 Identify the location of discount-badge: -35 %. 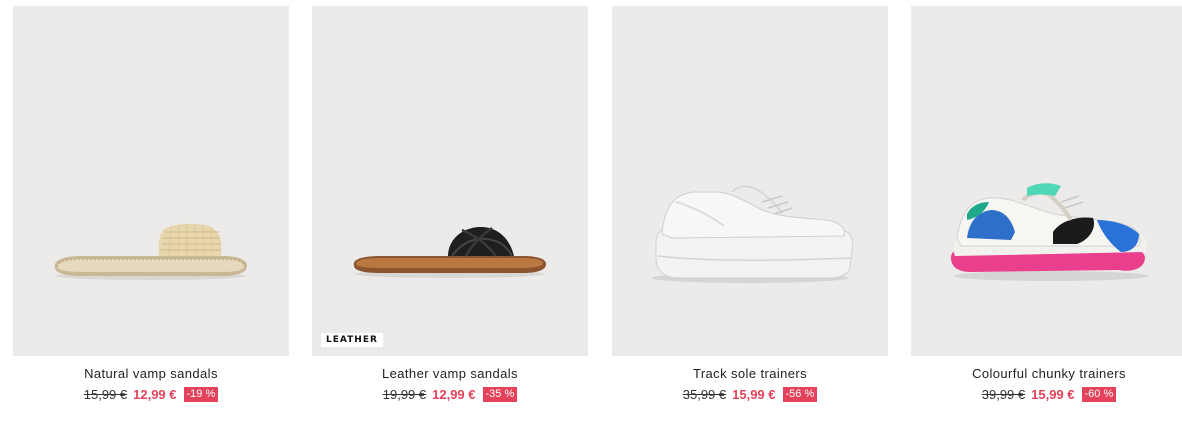
(500, 394).